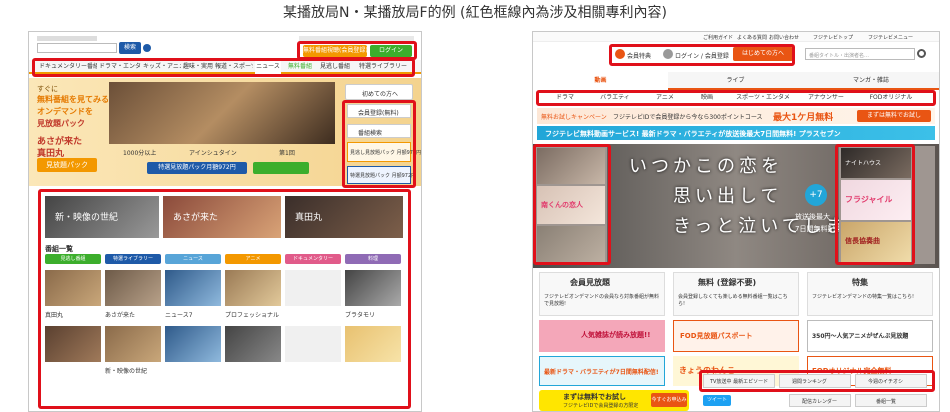  I want to click on tab-video: 動画, so click(600, 81).